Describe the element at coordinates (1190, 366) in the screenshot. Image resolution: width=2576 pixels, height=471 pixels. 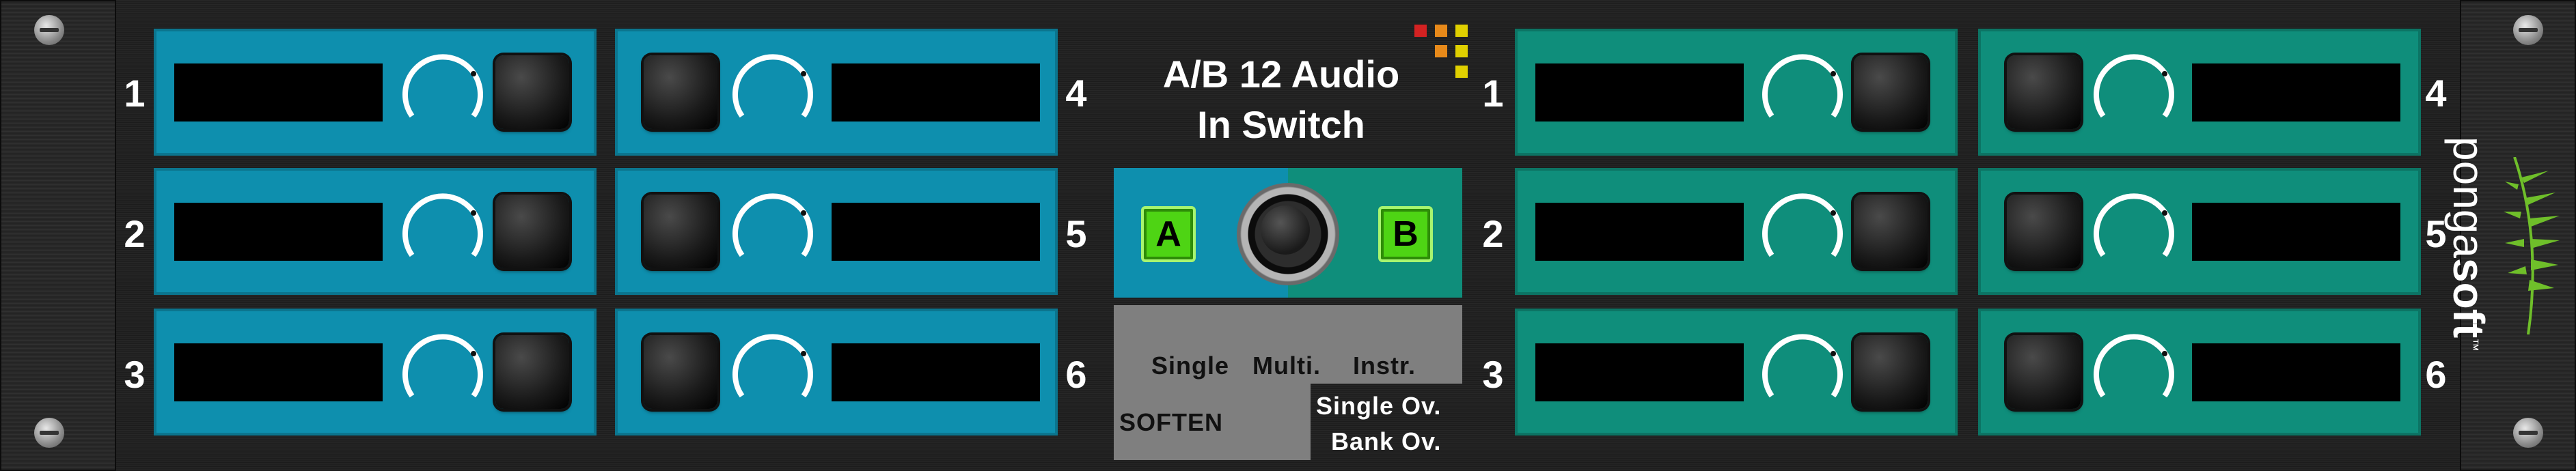
I see `mode-single: Single` at that location.